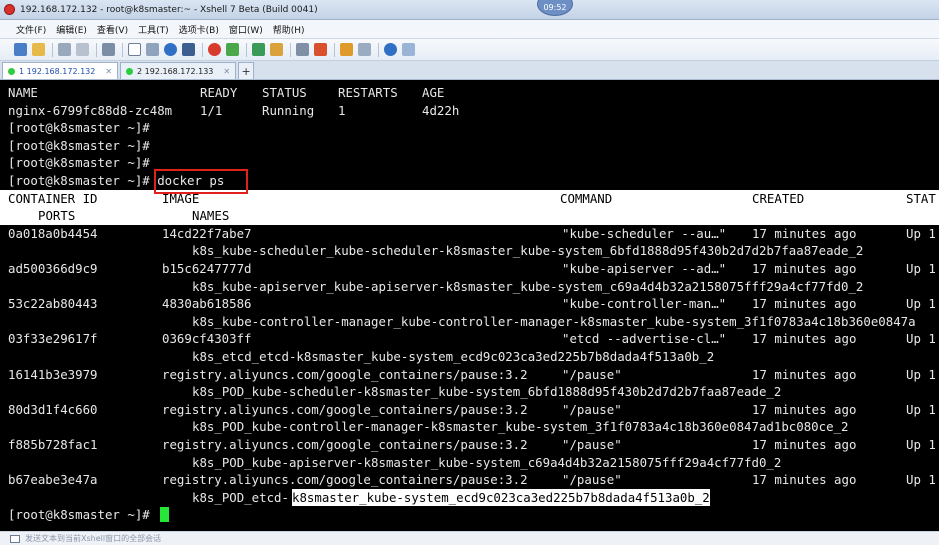  Describe the element at coordinates (288, 110) in the screenshot. I see `terminal-text: Running` at that location.